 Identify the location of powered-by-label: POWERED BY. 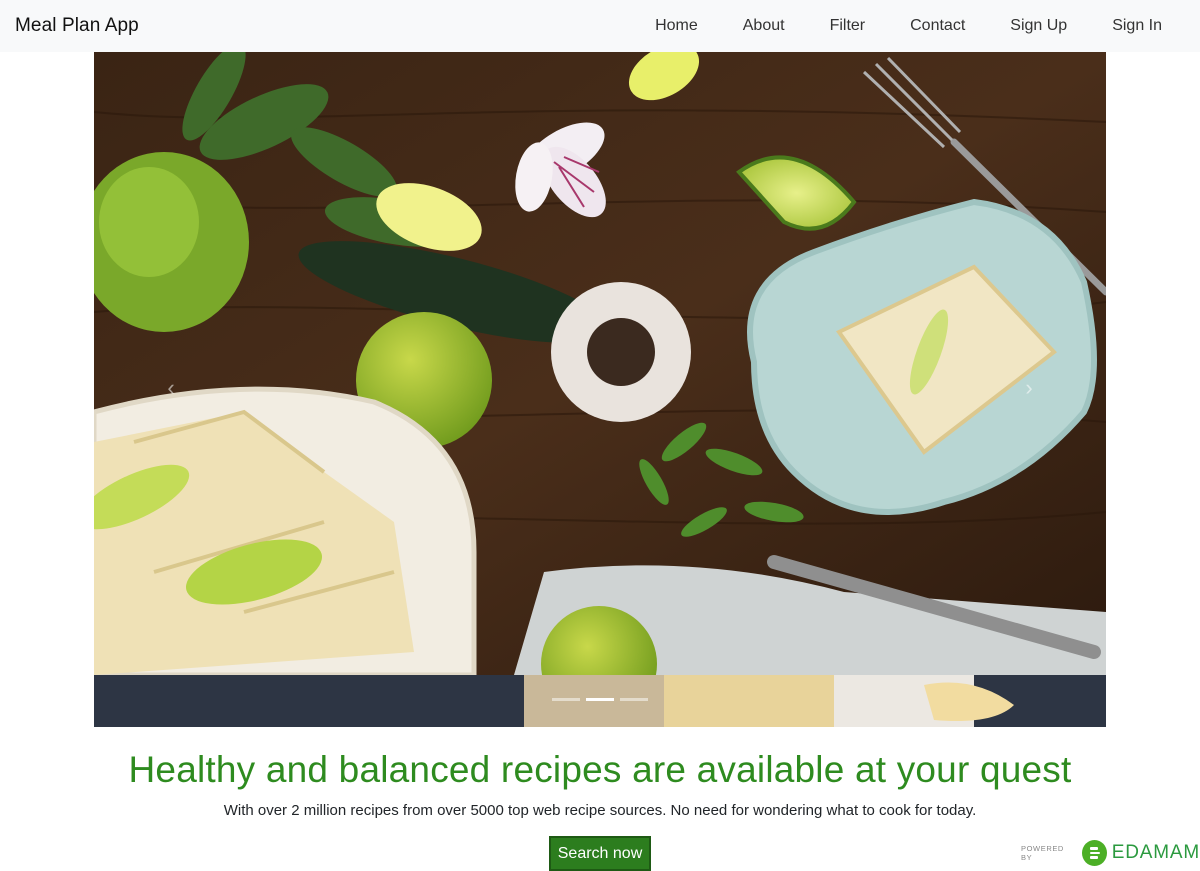
(1042, 853).